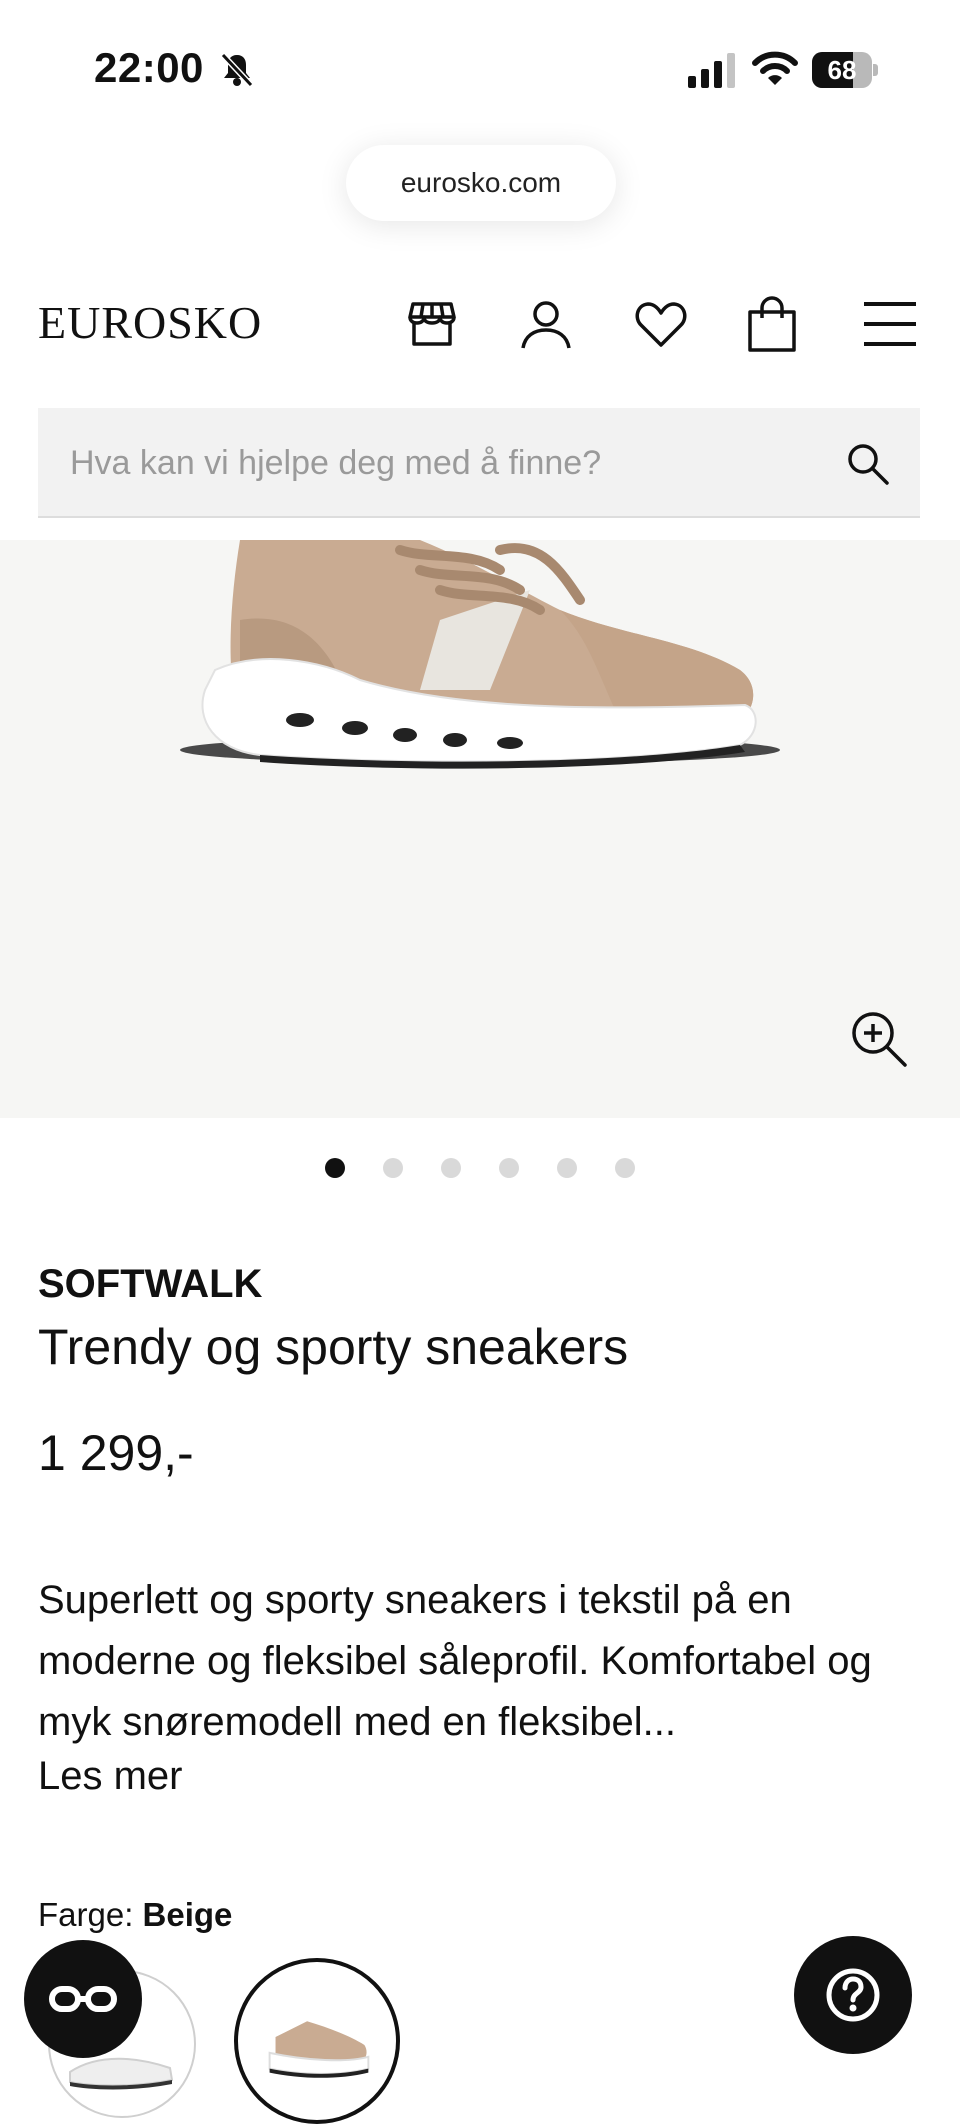  What do you see at coordinates (237, 70) in the screenshot?
I see `bell-off-icon` at bounding box center [237, 70].